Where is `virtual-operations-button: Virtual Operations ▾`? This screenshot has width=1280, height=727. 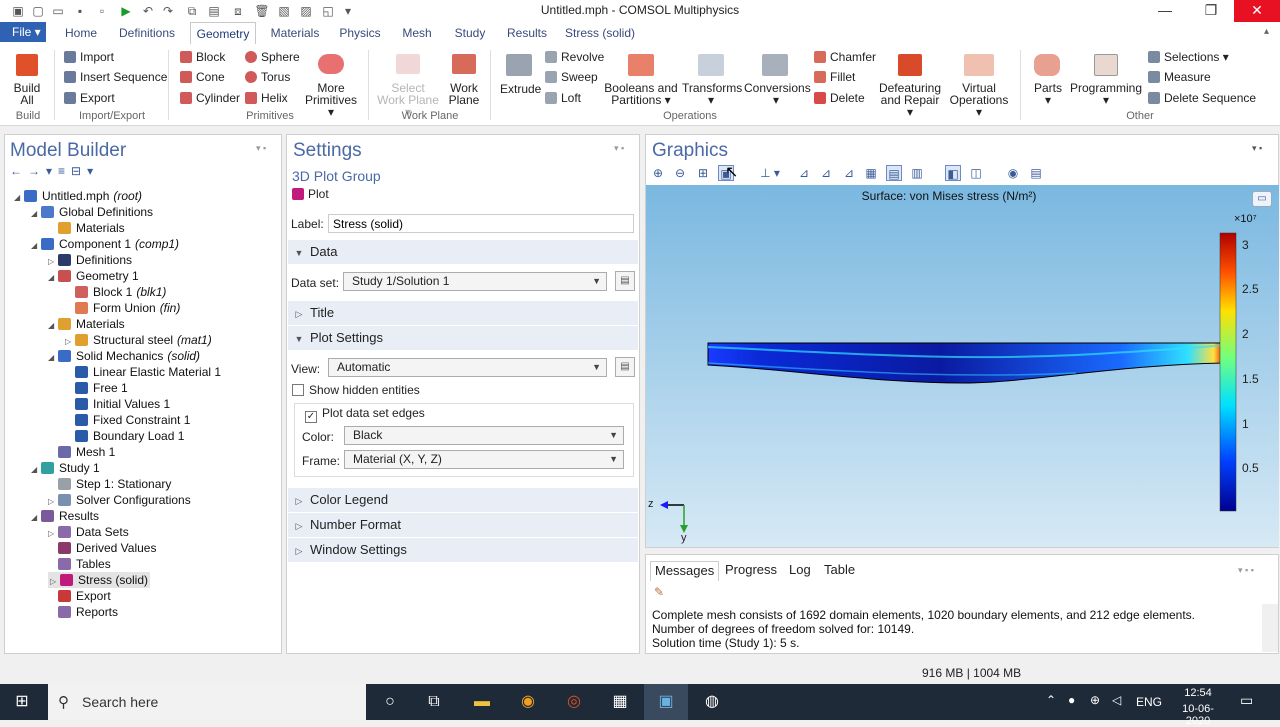
virtual-operations-button: Virtual Operations ▾ is located at coordinates (979, 100).